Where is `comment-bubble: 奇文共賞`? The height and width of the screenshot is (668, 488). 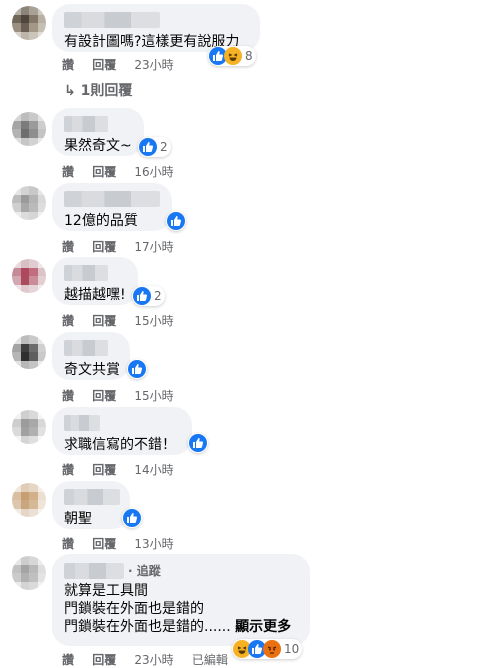 comment-bubble: 奇文共賞 is located at coordinates (91, 356).